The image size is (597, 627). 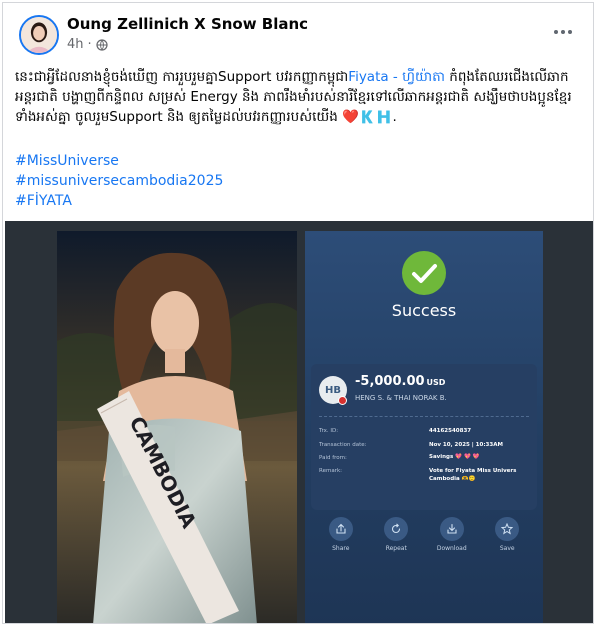 I want to click on detail-label: Transaction date:, so click(x=343, y=445).